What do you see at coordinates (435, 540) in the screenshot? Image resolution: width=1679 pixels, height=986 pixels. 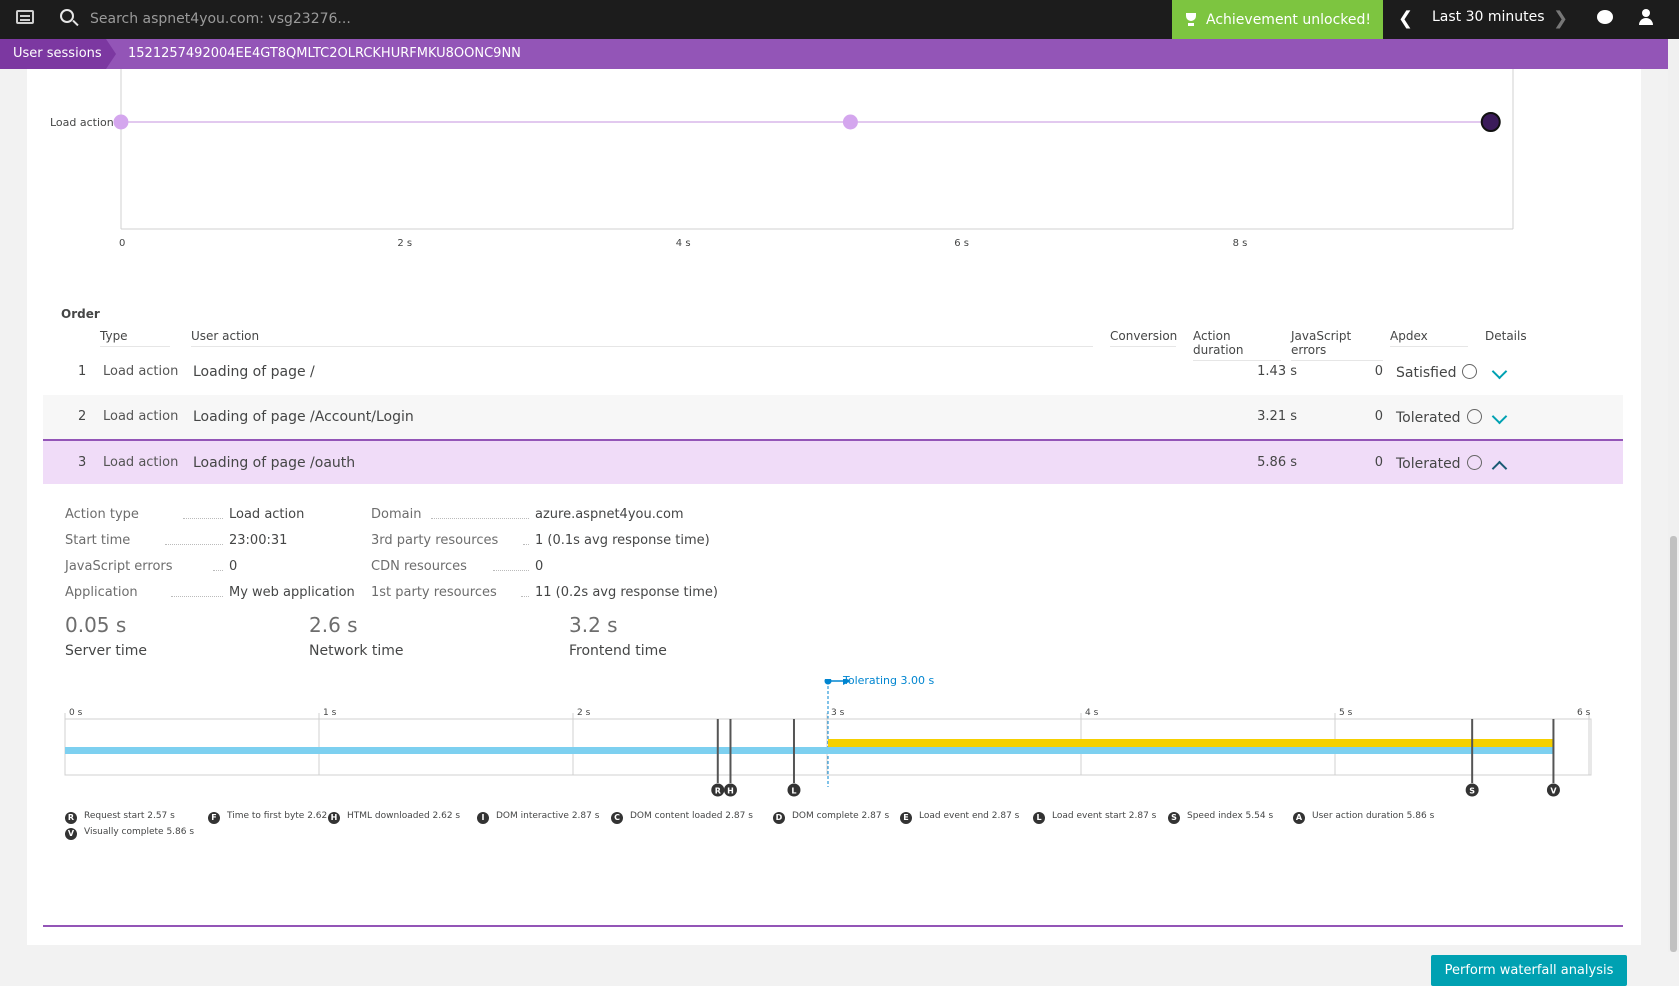 I see `detail-key: 3rd party resources` at bounding box center [435, 540].